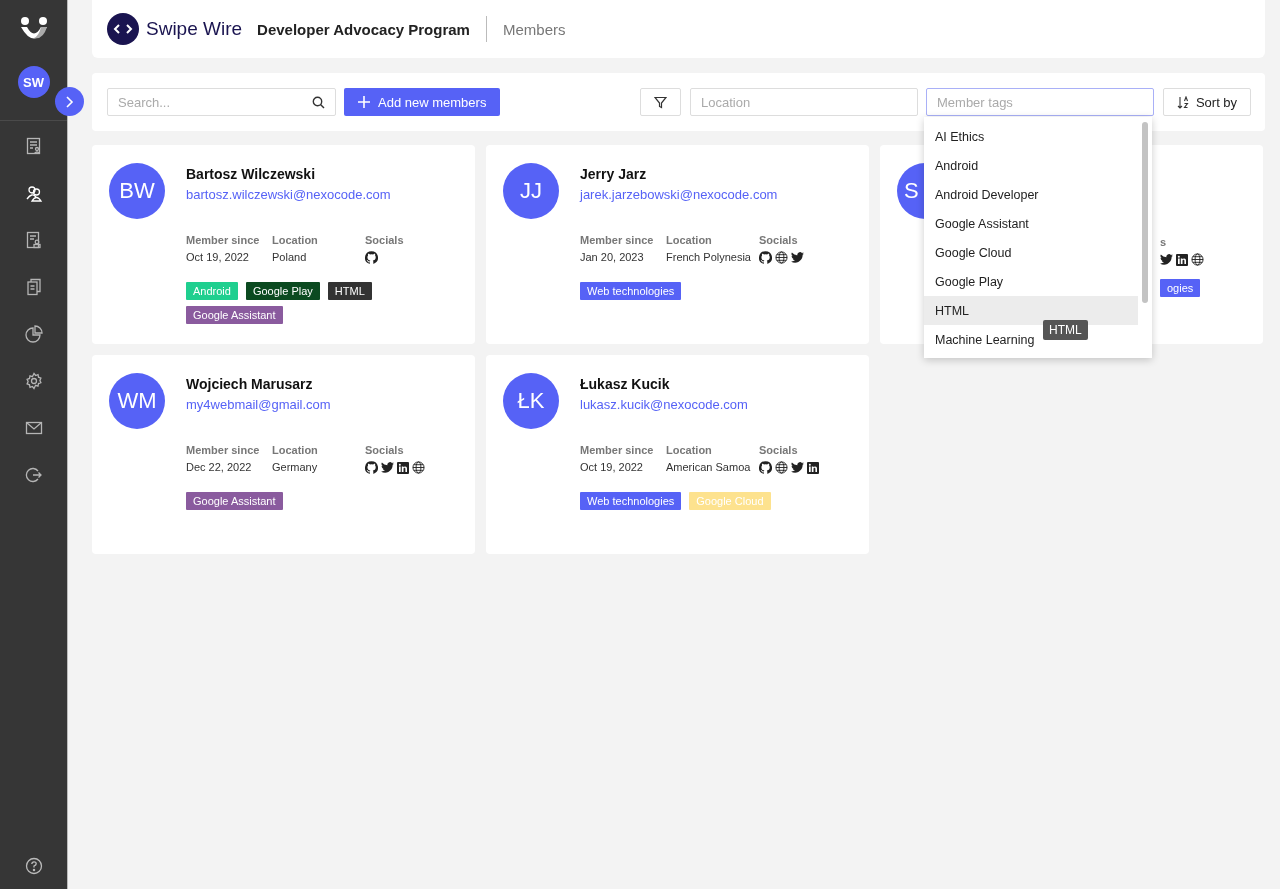 The height and width of the screenshot is (889, 1280). What do you see at coordinates (531, 191) in the screenshot?
I see `member-avatar: JJ` at bounding box center [531, 191].